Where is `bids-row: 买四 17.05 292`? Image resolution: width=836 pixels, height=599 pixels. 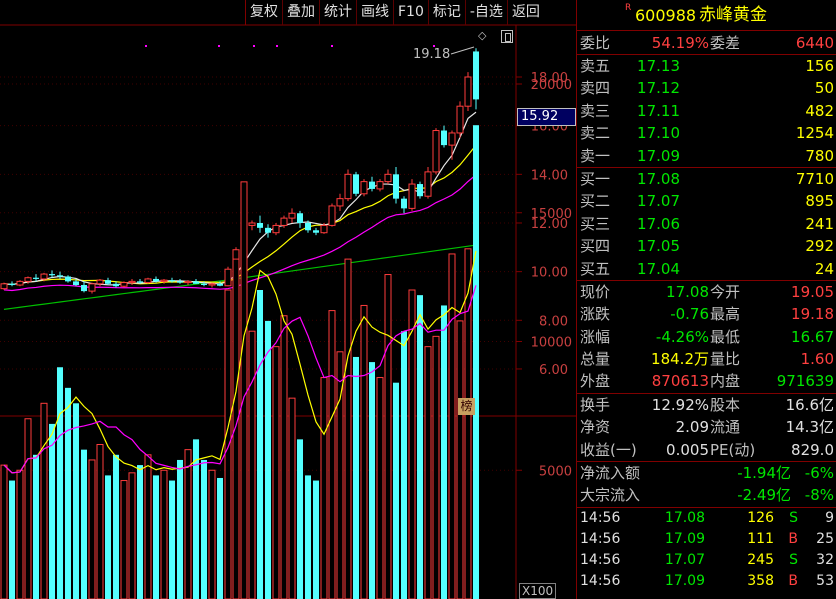
bids-row: 买四 17.05 292 is located at coordinates (706, 246).